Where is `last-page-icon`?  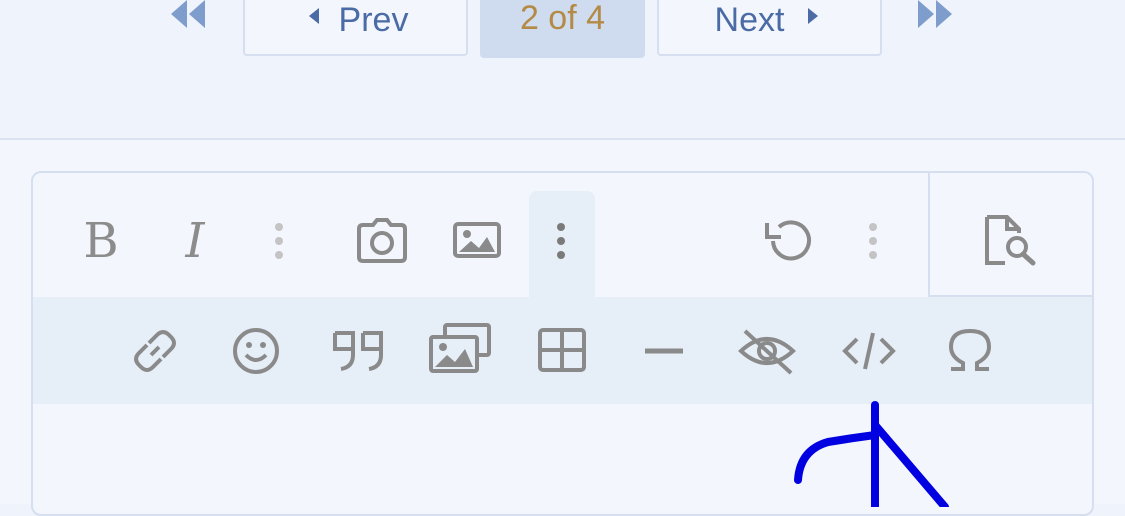 last-page-icon is located at coordinates (936, 17).